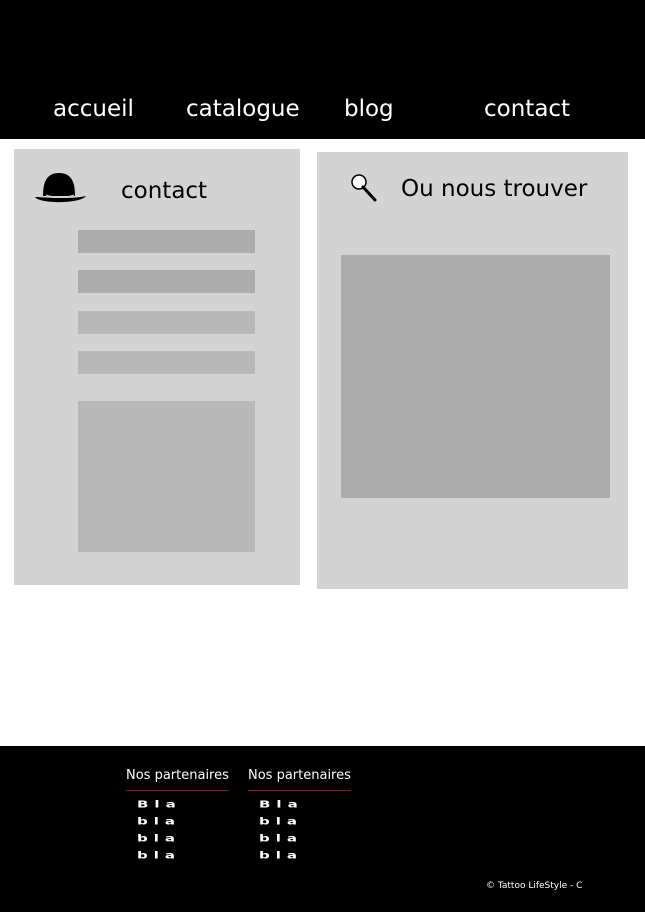  Describe the element at coordinates (534, 886) in the screenshot. I see `copyright-text: © Tattoo LifeStyle - C` at that location.